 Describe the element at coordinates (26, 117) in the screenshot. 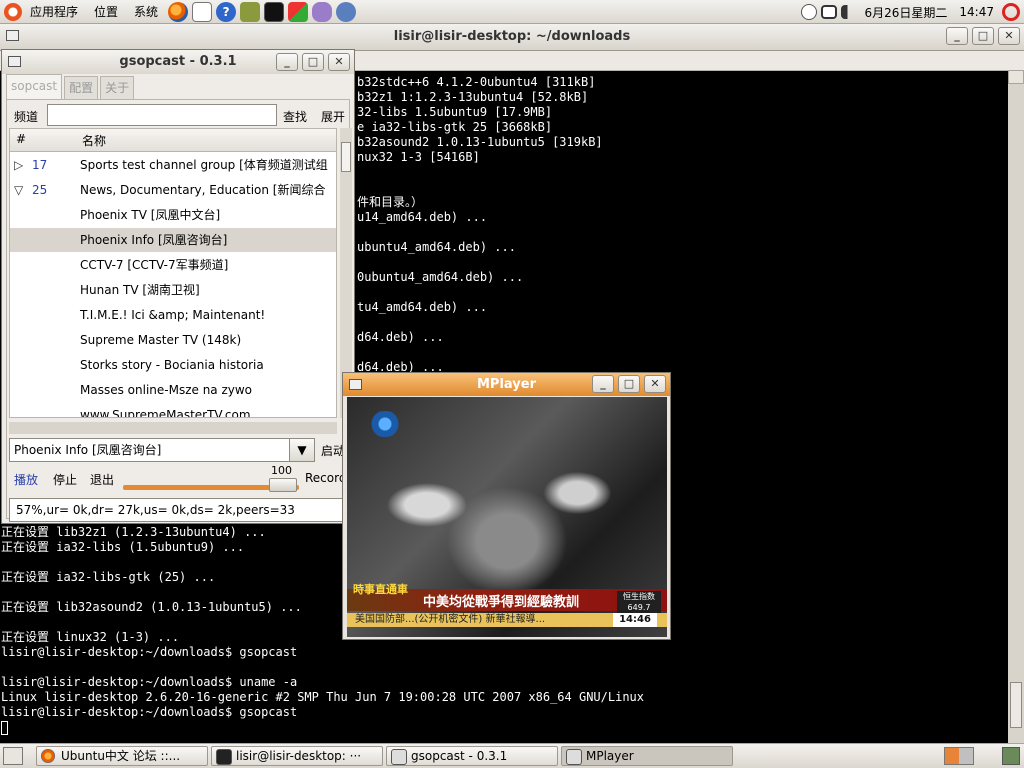

I see `channel-label: 频道` at that location.